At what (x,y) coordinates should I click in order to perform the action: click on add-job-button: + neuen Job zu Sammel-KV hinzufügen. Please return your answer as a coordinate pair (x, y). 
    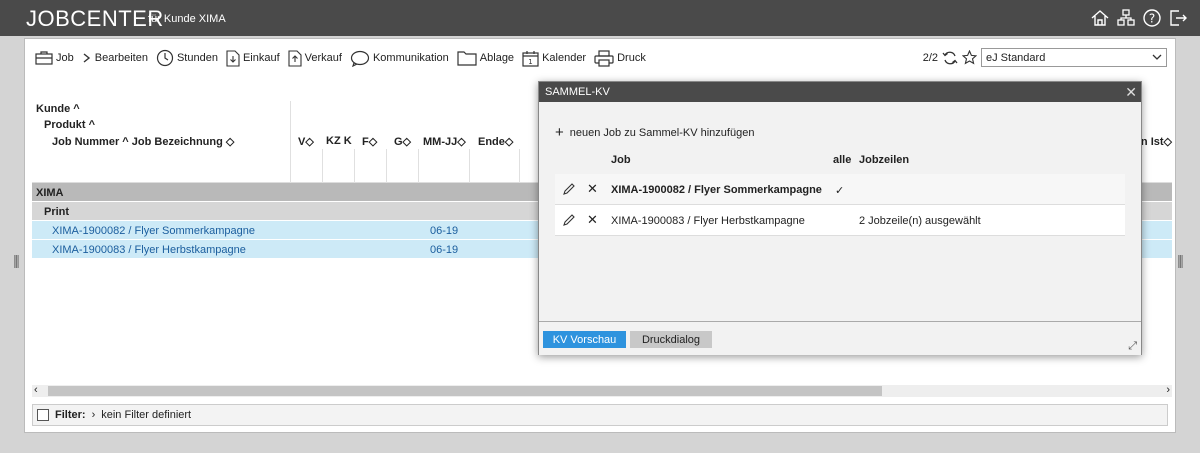
    Looking at the image, I should click on (654, 132).